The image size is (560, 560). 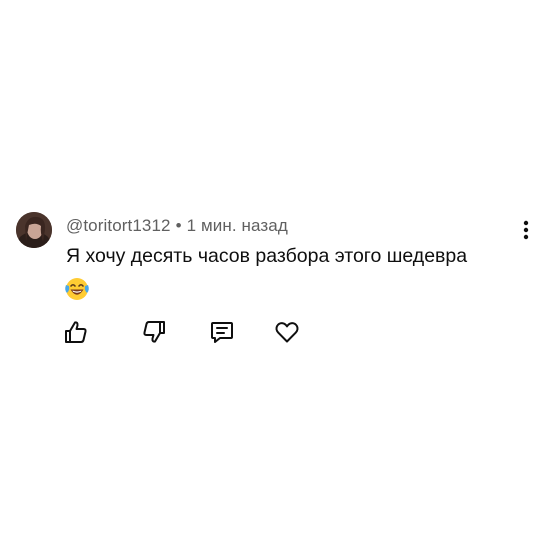 What do you see at coordinates (237, 225) in the screenshot?
I see `timestamp: 1 мин. назад` at bounding box center [237, 225].